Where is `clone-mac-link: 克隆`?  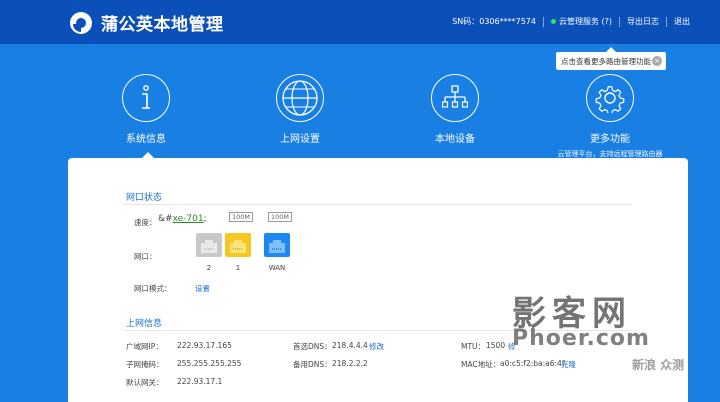 clone-mac-link: 克隆 is located at coordinates (568, 364).